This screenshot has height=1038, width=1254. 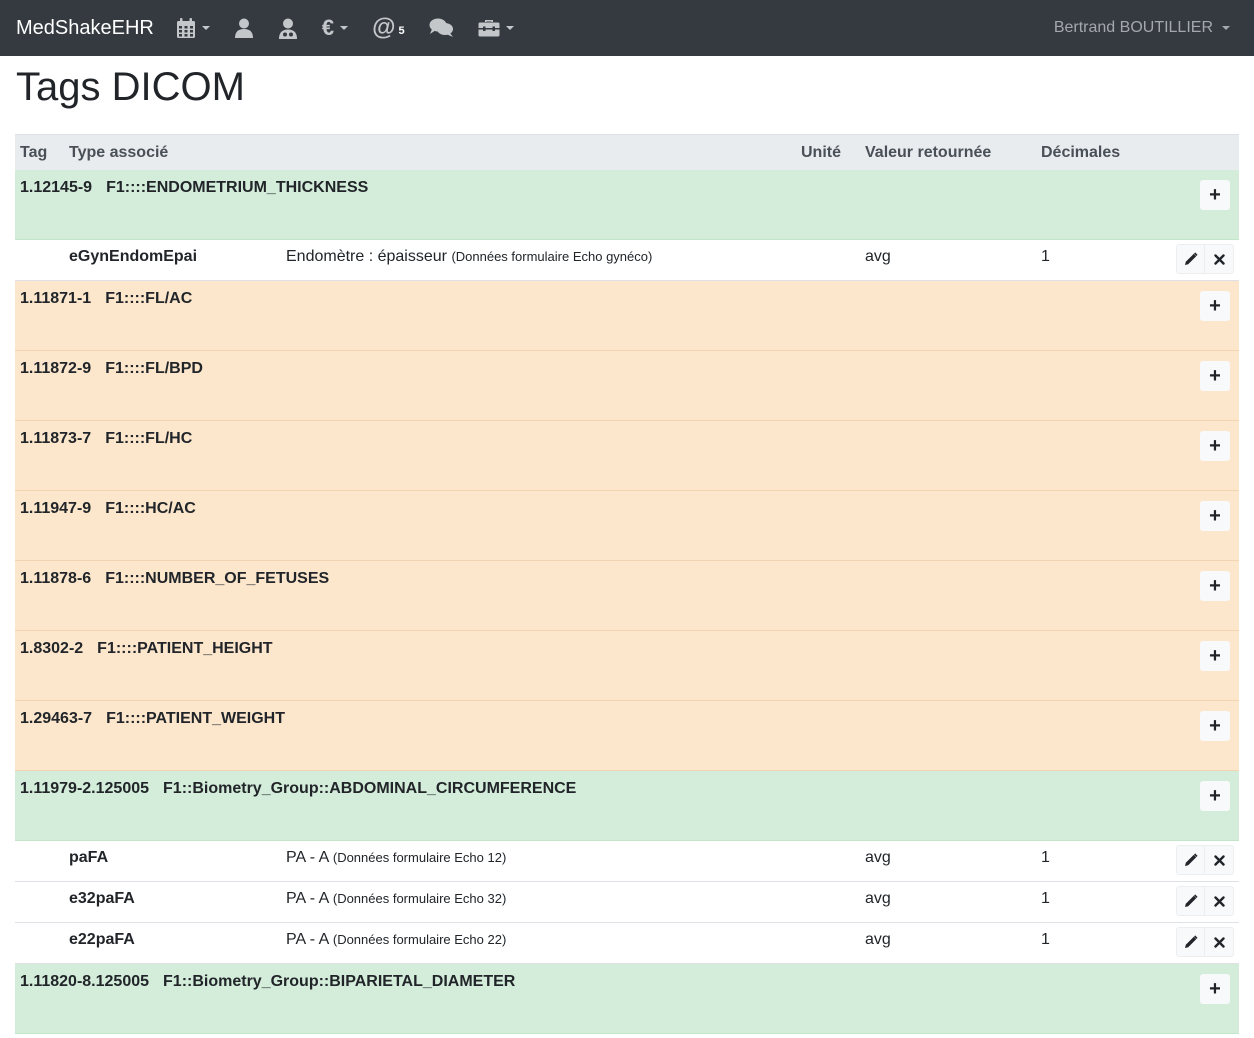 What do you see at coordinates (149, 298) in the screenshot?
I see `group-name: F1::::FL/AC` at bounding box center [149, 298].